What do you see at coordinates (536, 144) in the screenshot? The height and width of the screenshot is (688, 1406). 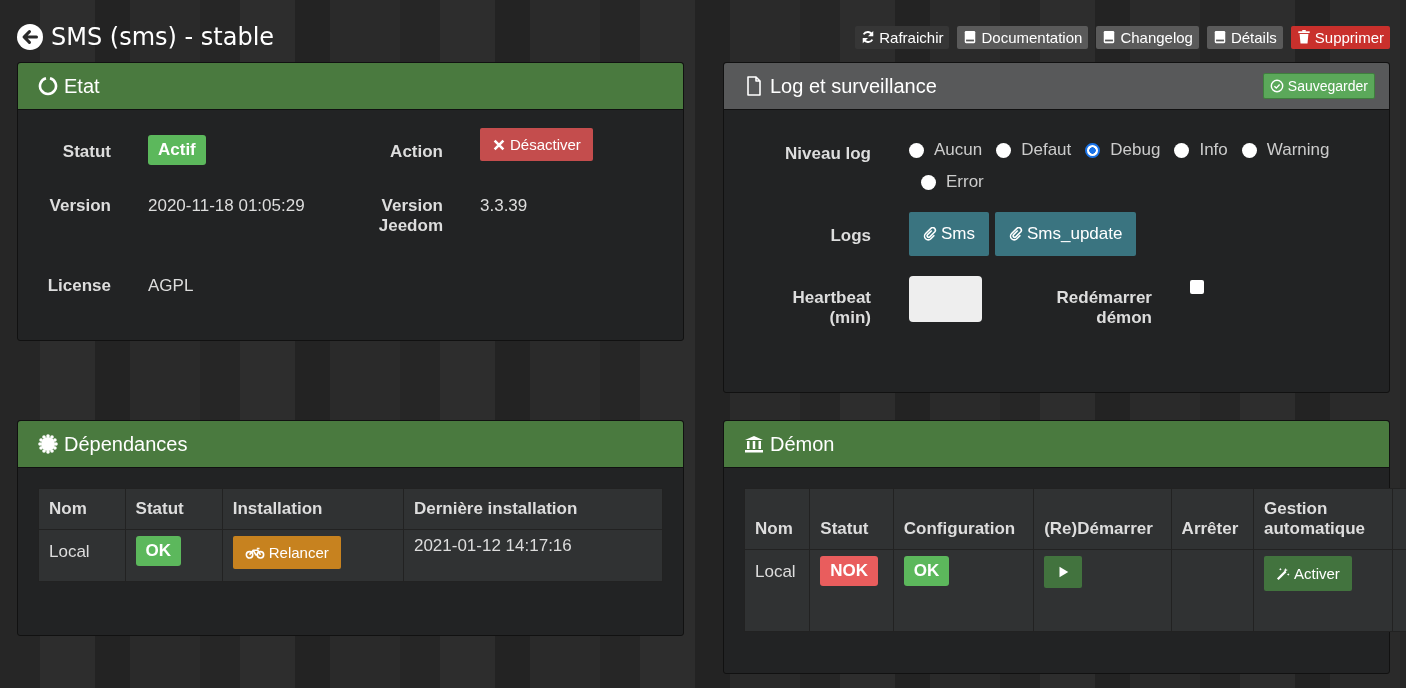 I see `deactivate-button: Désactiver` at bounding box center [536, 144].